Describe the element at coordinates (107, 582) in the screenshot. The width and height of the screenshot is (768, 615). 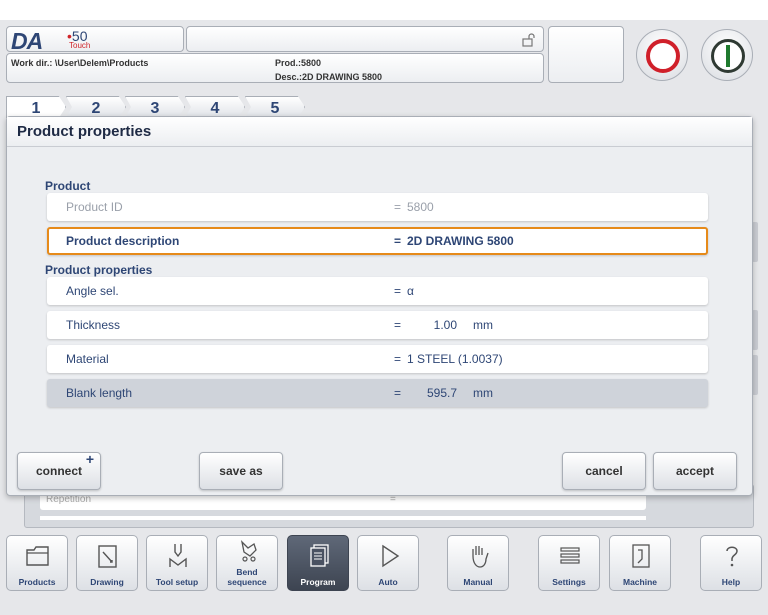
I see `nav-label: Drawing` at that location.